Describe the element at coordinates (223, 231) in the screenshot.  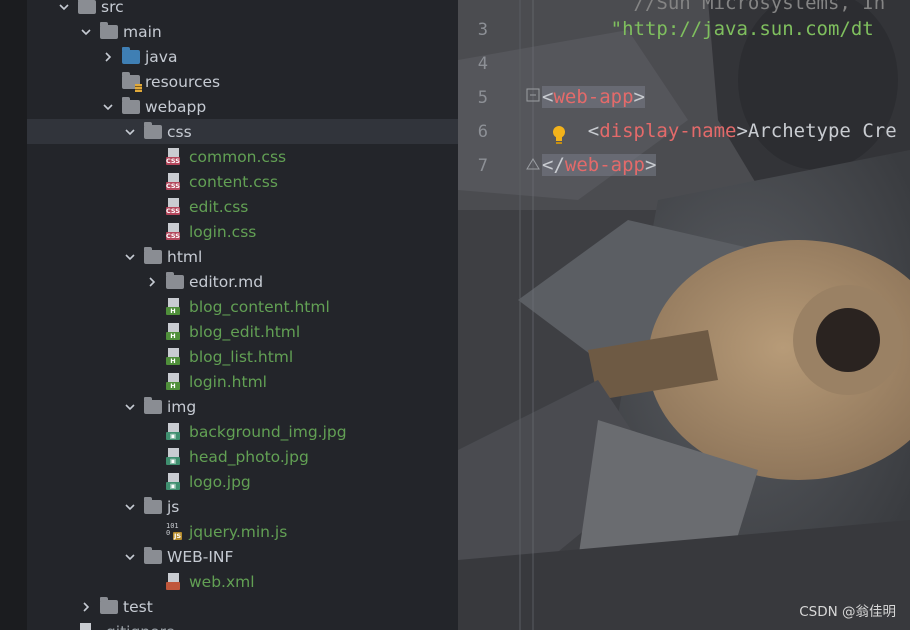
I see `tree-item-label: login.css` at that location.